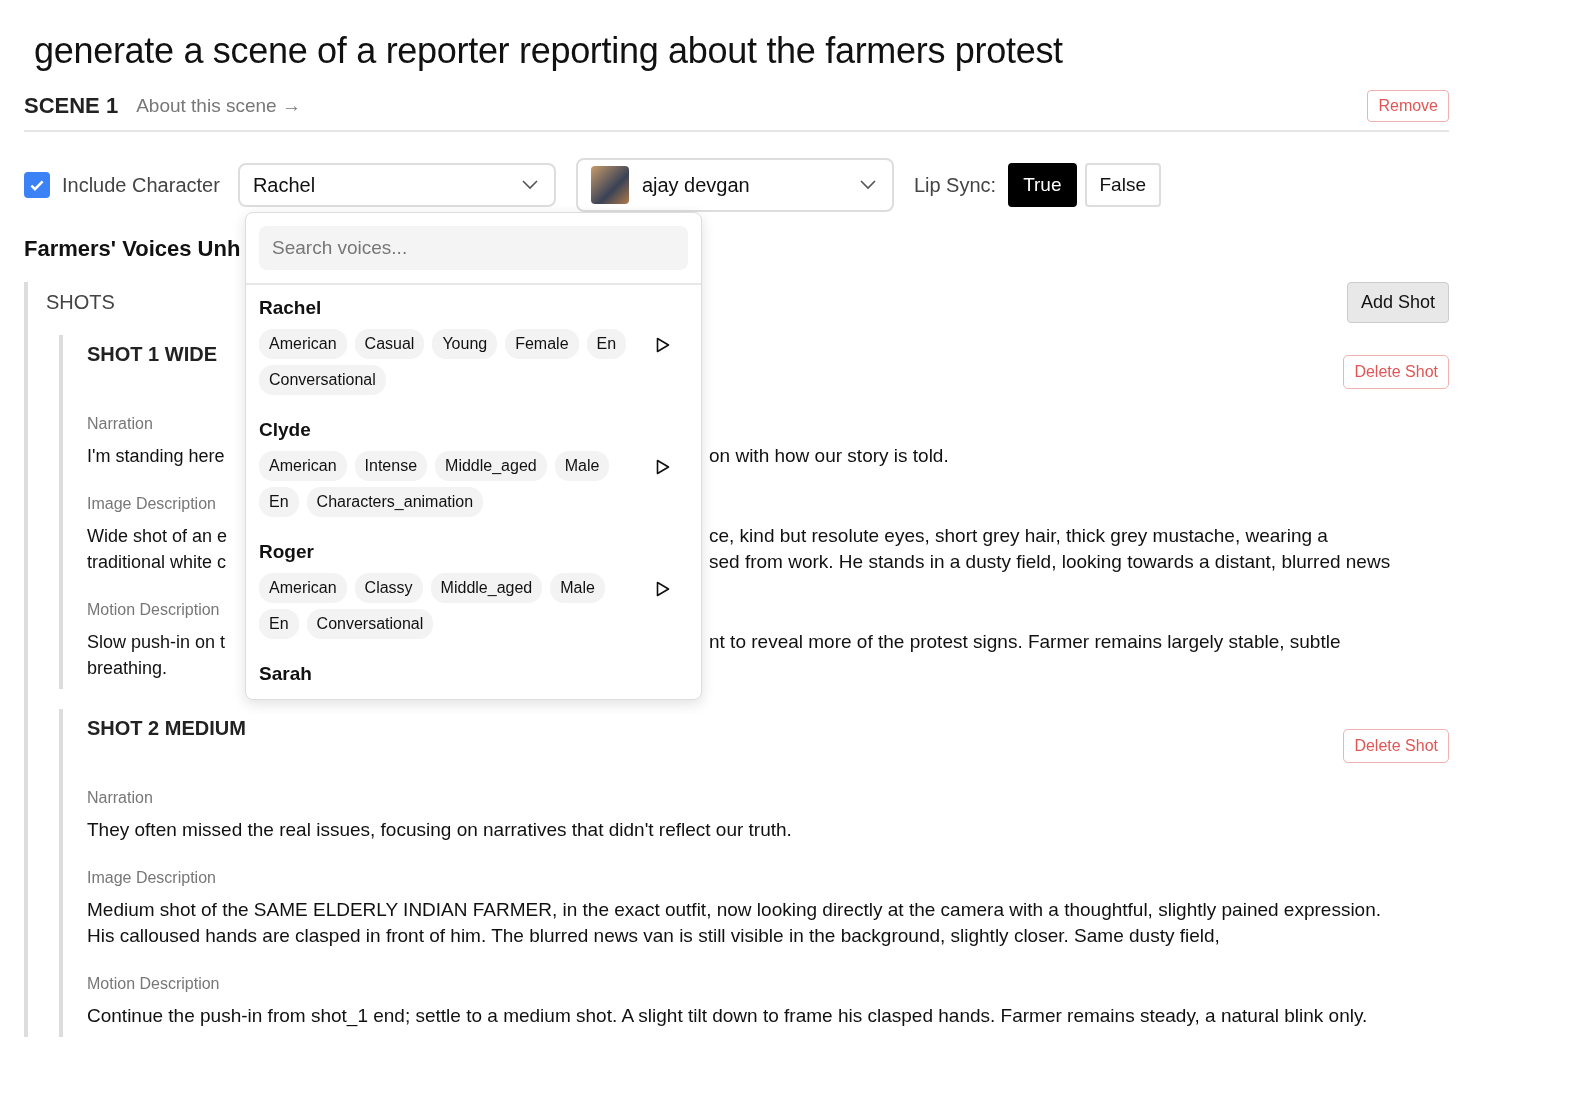  I want to click on shot-title: SHOT 1 WIDE, so click(152, 354).